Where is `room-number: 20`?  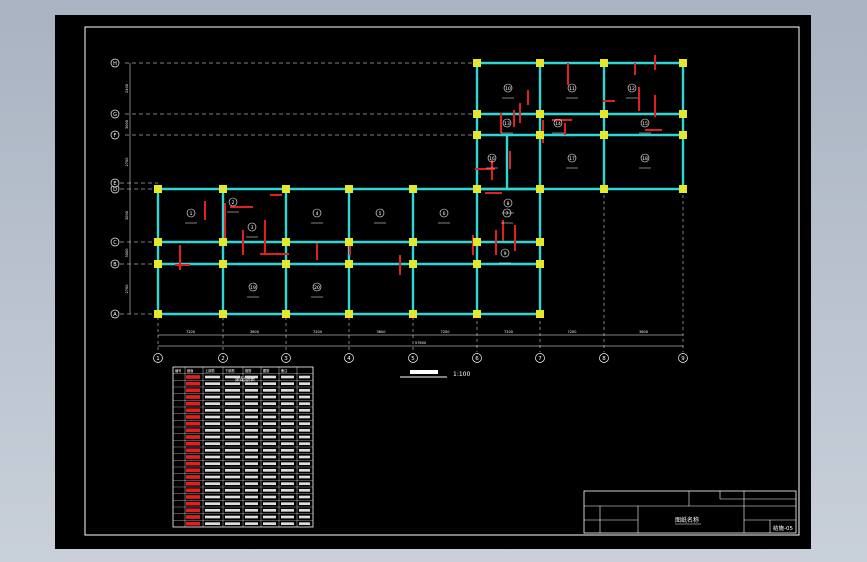
room-number: 20 is located at coordinates (317, 288).